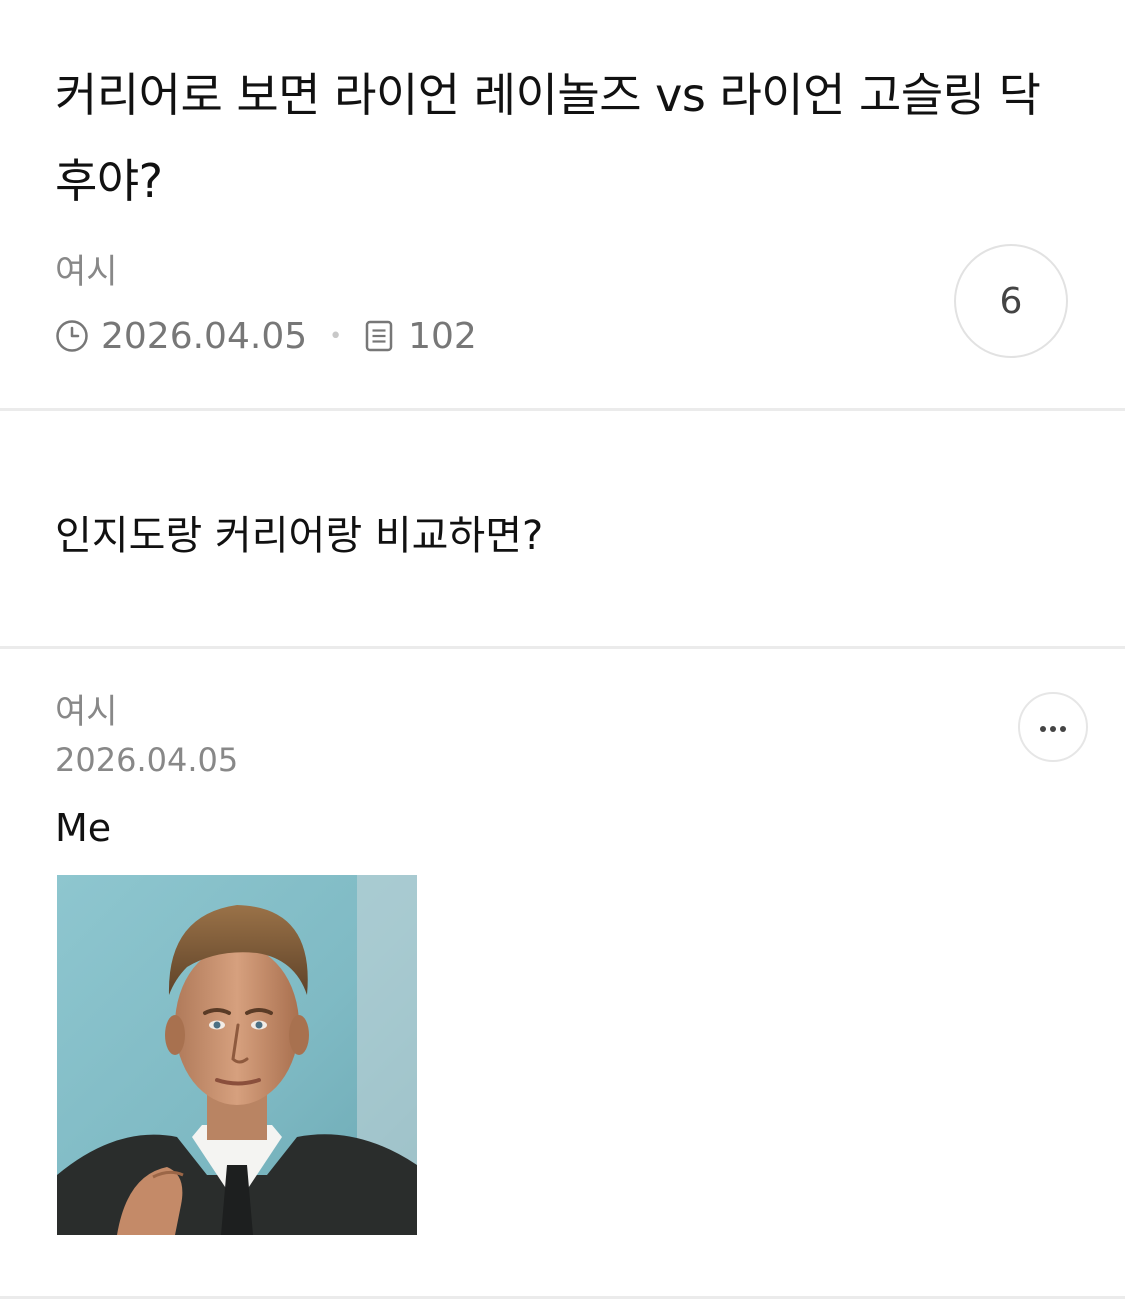 Image resolution: width=1125 pixels, height=1314 pixels. I want to click on document-icon, so click(379, 336).